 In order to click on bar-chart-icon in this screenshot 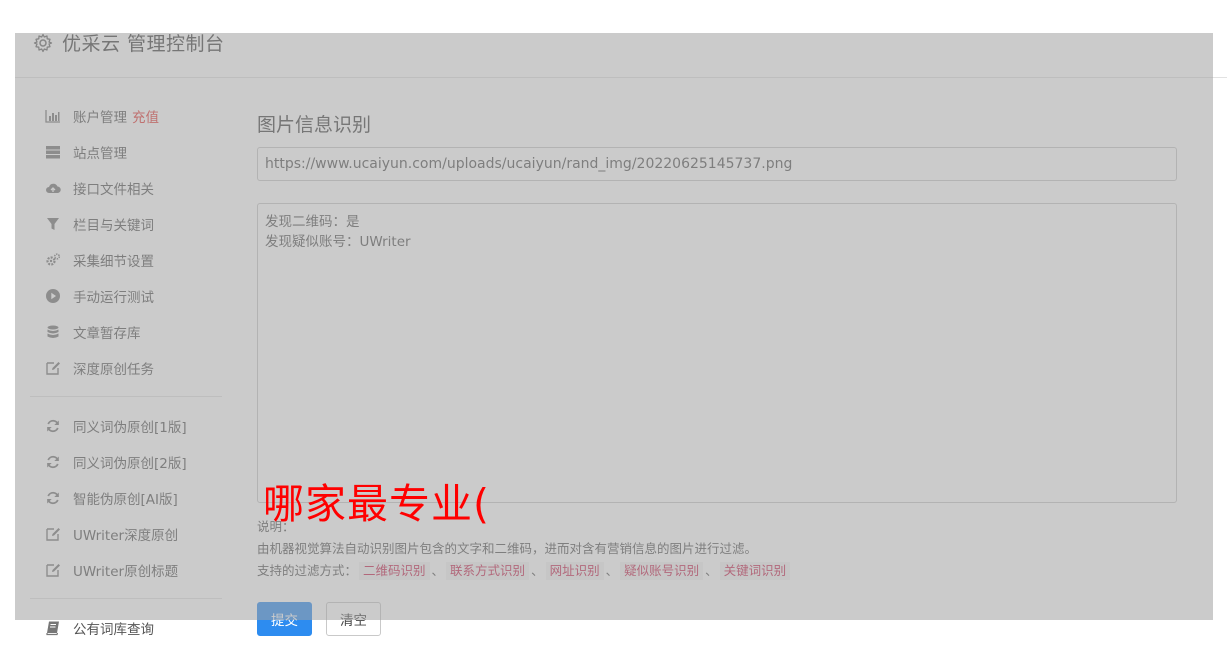, I will do `click(53, 116)`.